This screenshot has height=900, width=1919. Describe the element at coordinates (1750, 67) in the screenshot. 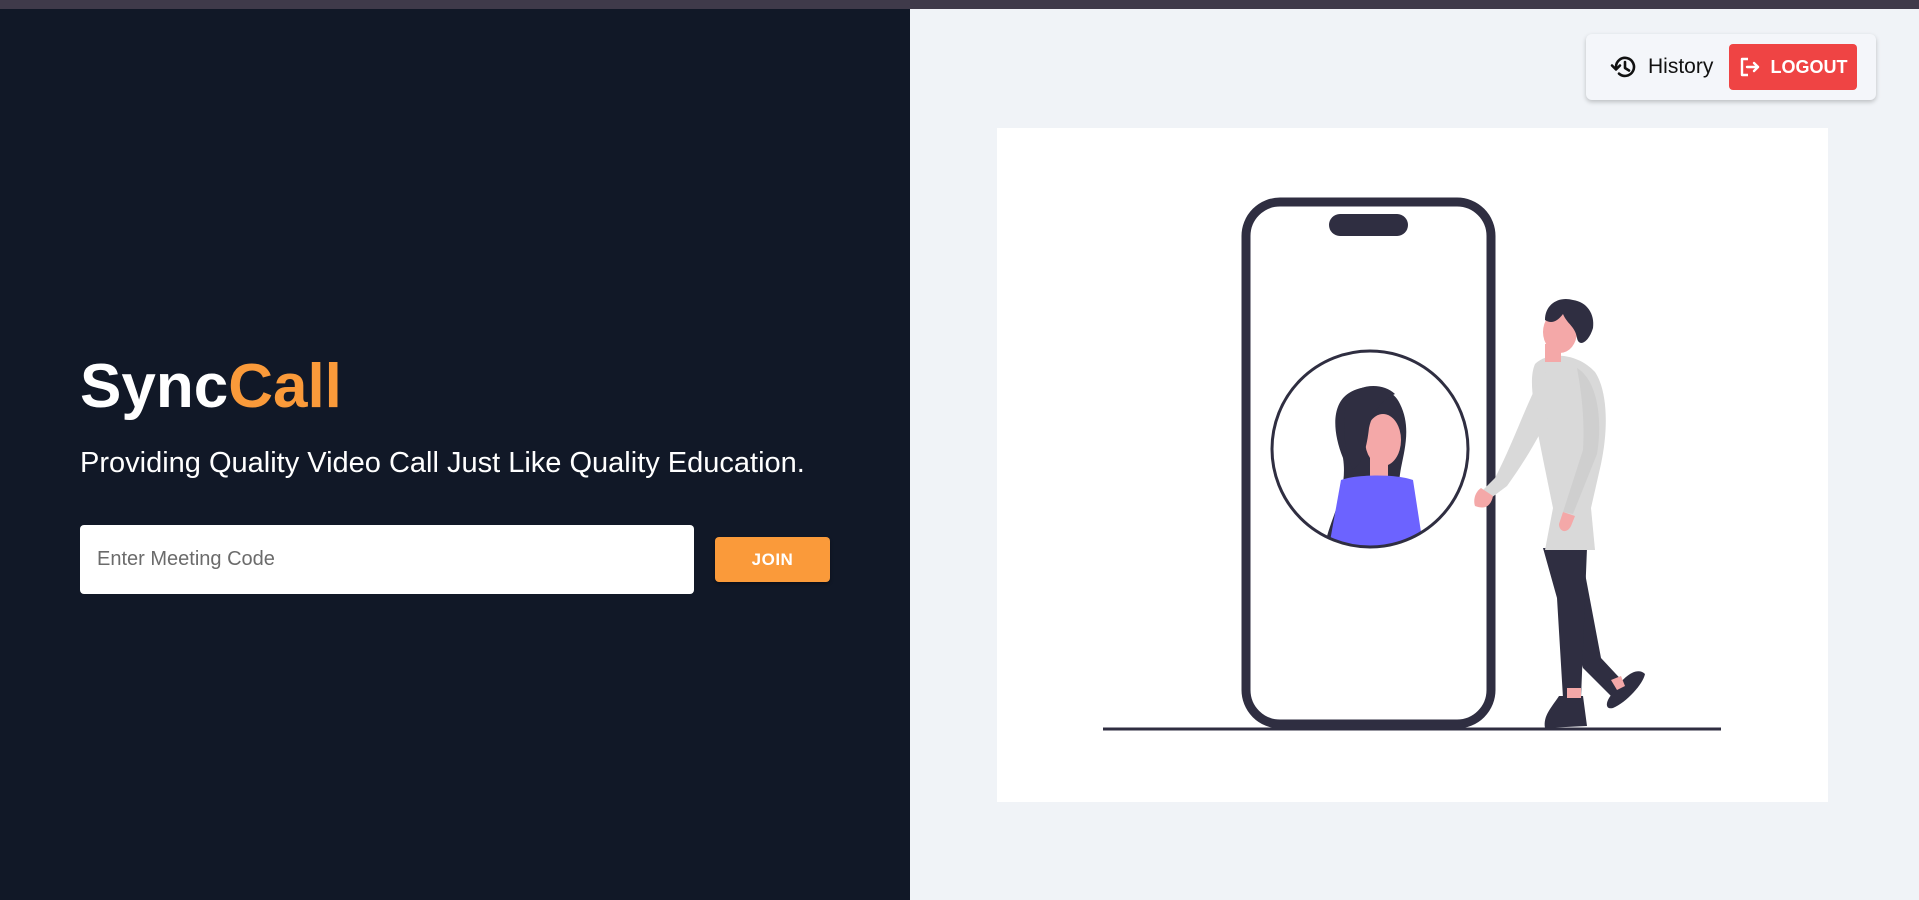

I see `logout-icon` at that location.